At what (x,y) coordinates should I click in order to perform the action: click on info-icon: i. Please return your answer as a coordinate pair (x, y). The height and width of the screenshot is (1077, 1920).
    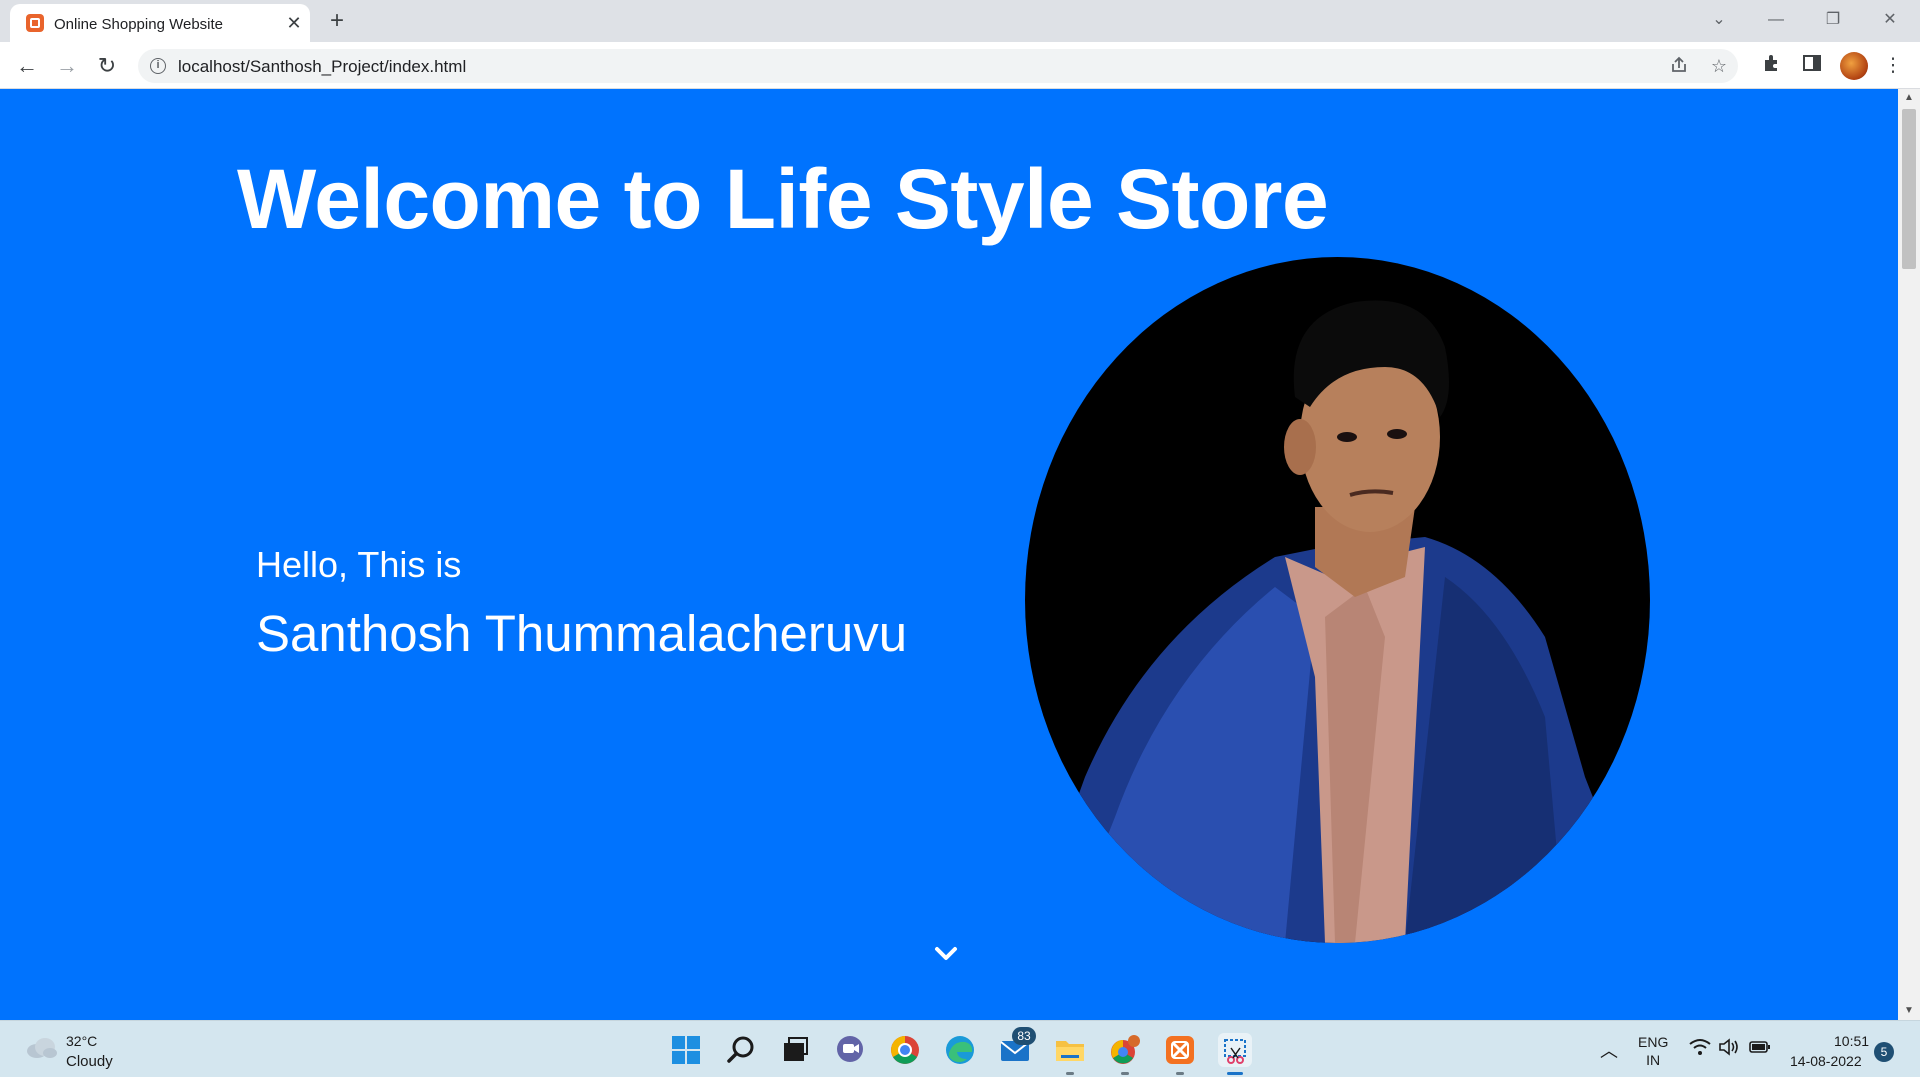
    Looking at the image, I should click on (158, 66).